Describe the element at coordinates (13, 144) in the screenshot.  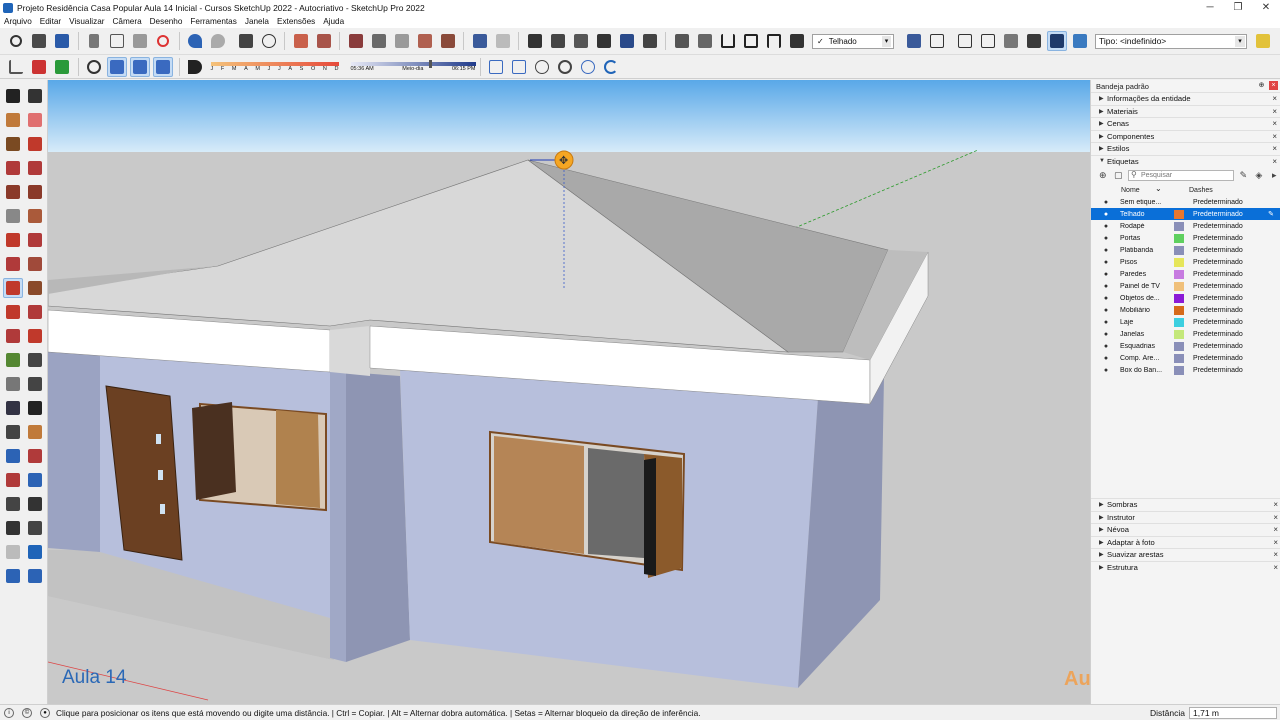
I see `material-tool-icon` at that location.